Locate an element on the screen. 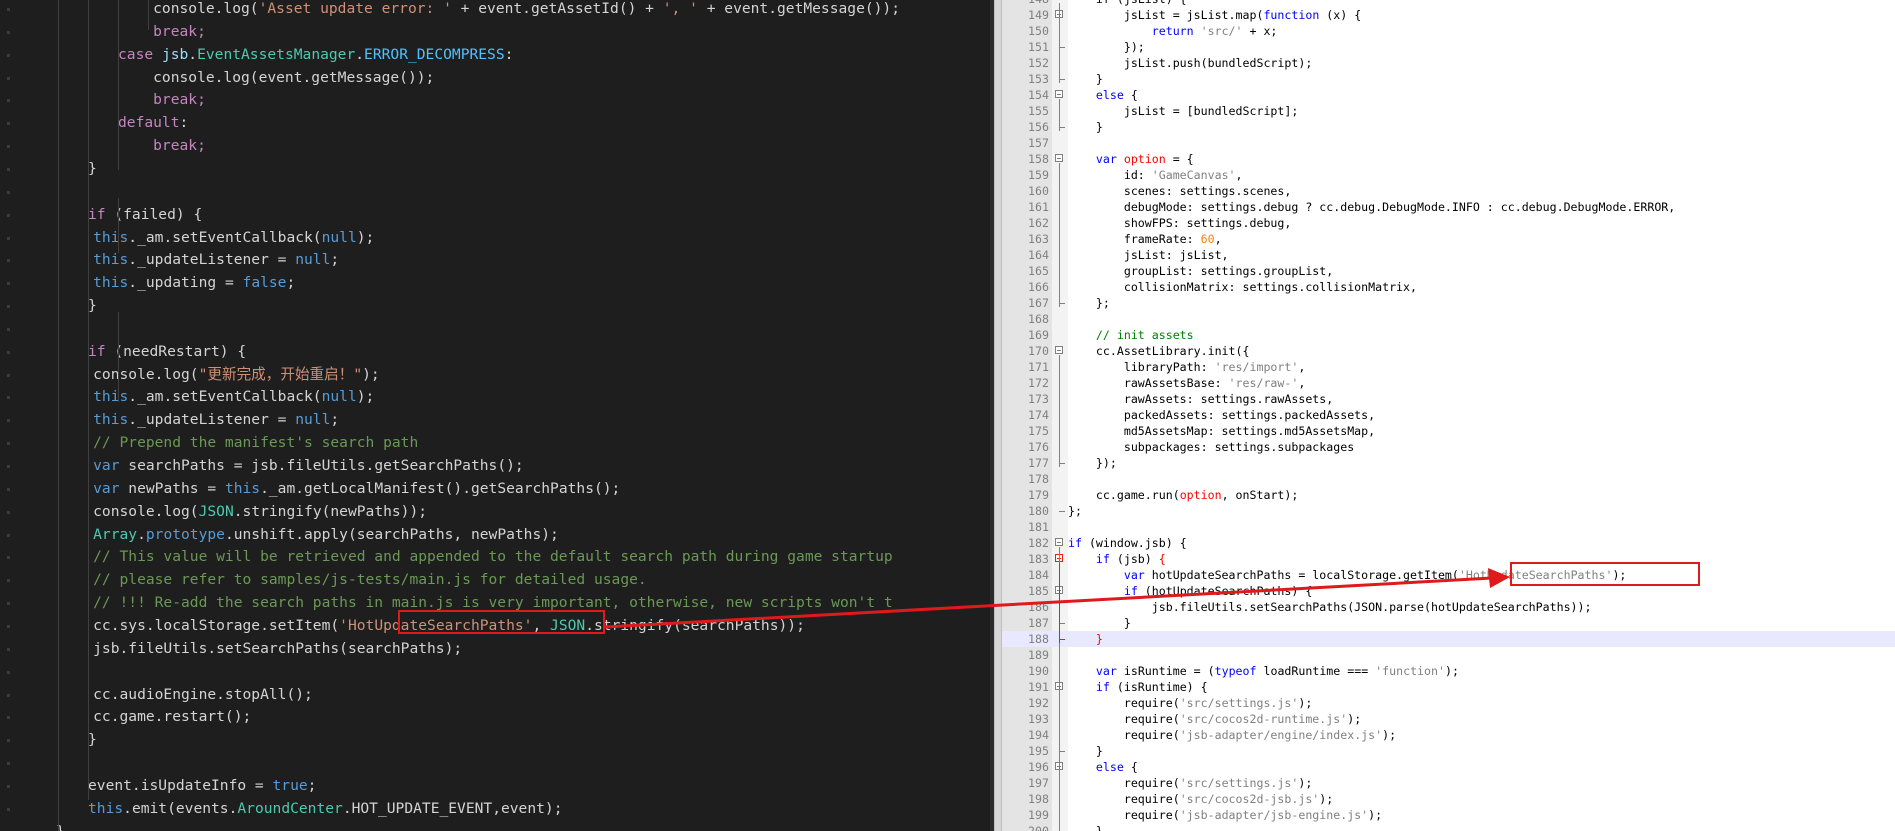  right-code-line: 197 require('src/settings.js'); is located at coordinates (1448, 783).